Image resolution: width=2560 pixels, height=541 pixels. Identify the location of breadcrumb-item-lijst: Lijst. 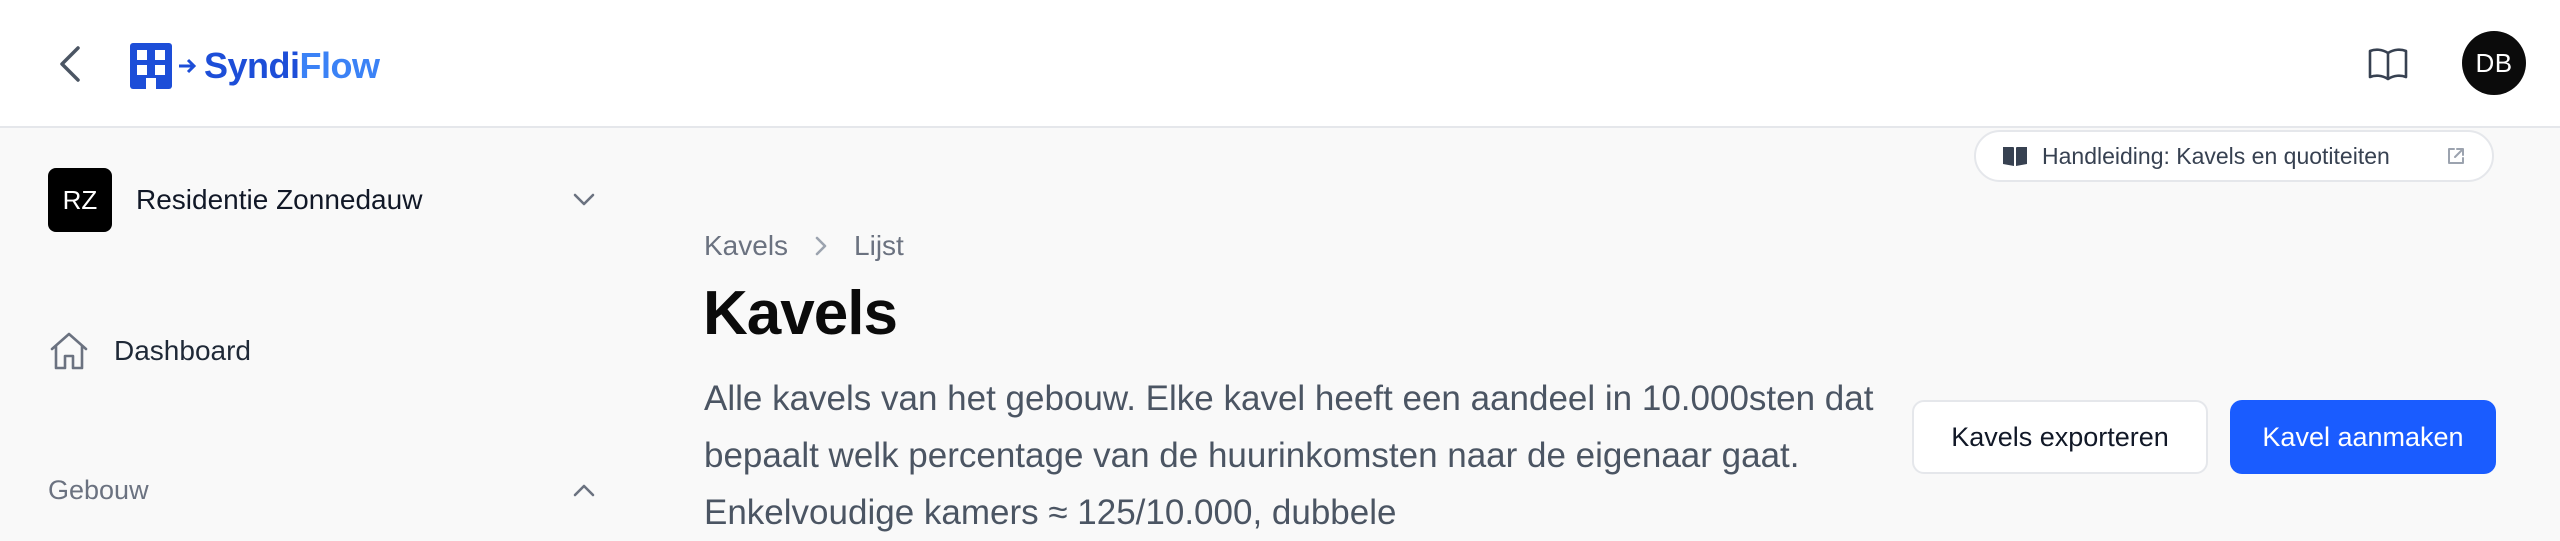
(879, 245).